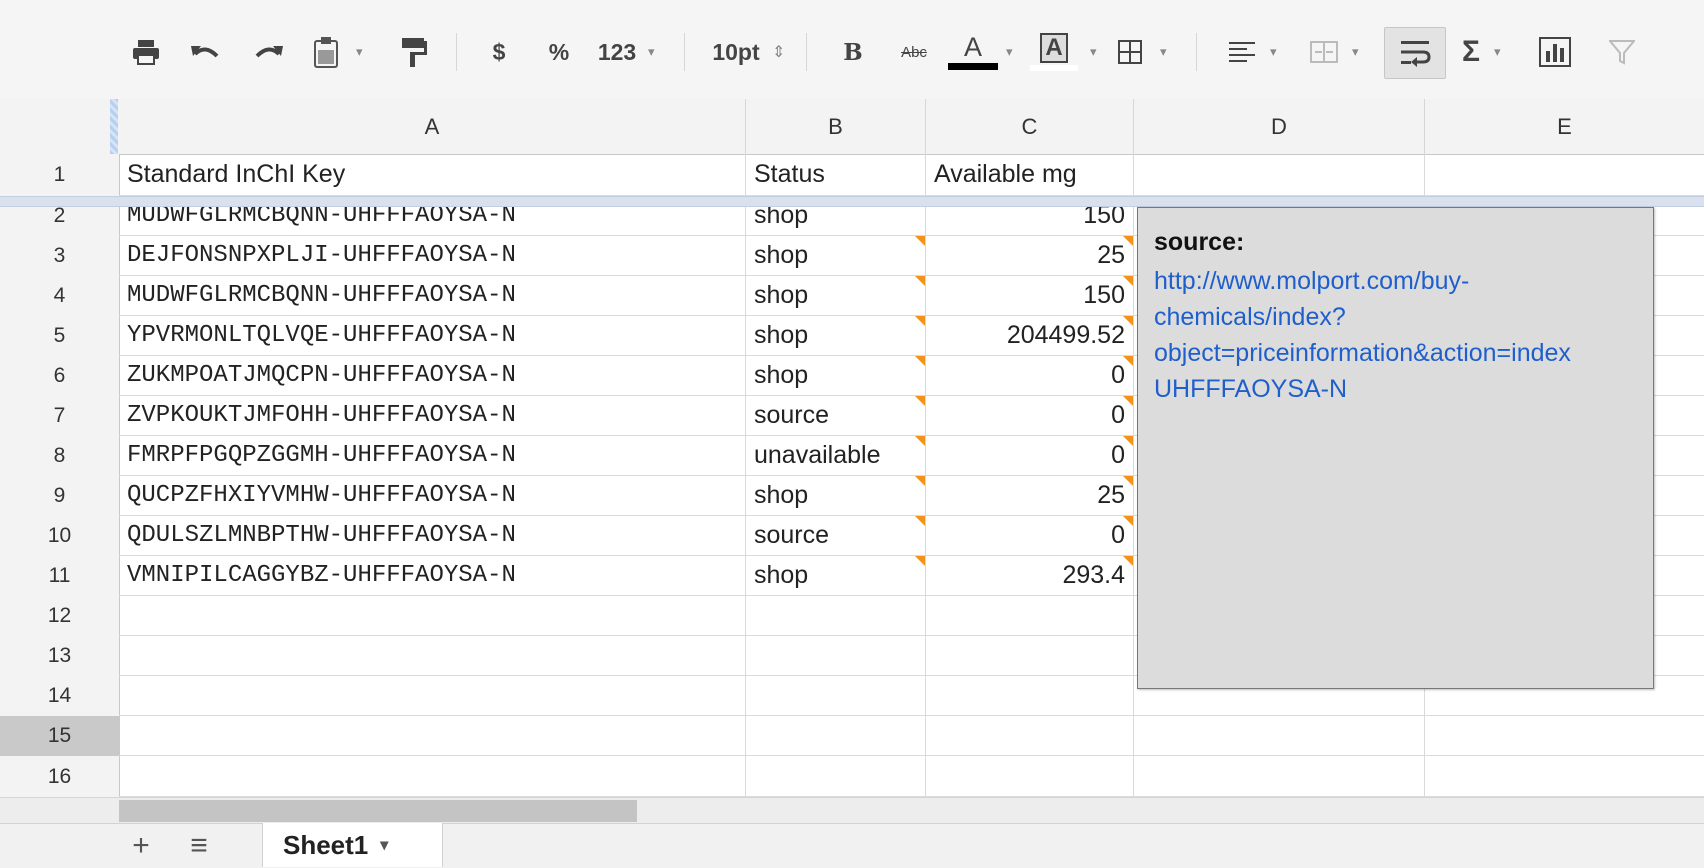 The image size is (1704, 868). What do you see at coordinates (1030, 496) in the screenshot?
I see `cell-c9: 25` at bounding box center [1030, 496].